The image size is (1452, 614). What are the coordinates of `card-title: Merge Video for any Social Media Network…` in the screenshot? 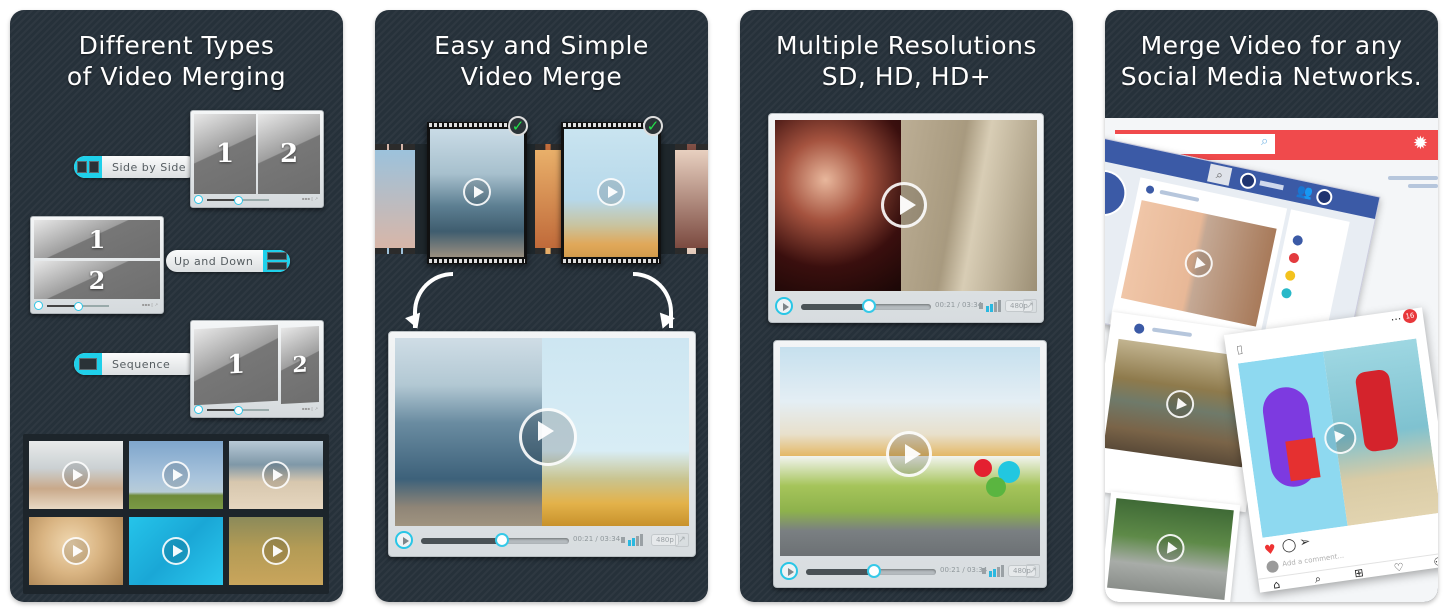 It's located at (1271, 61).